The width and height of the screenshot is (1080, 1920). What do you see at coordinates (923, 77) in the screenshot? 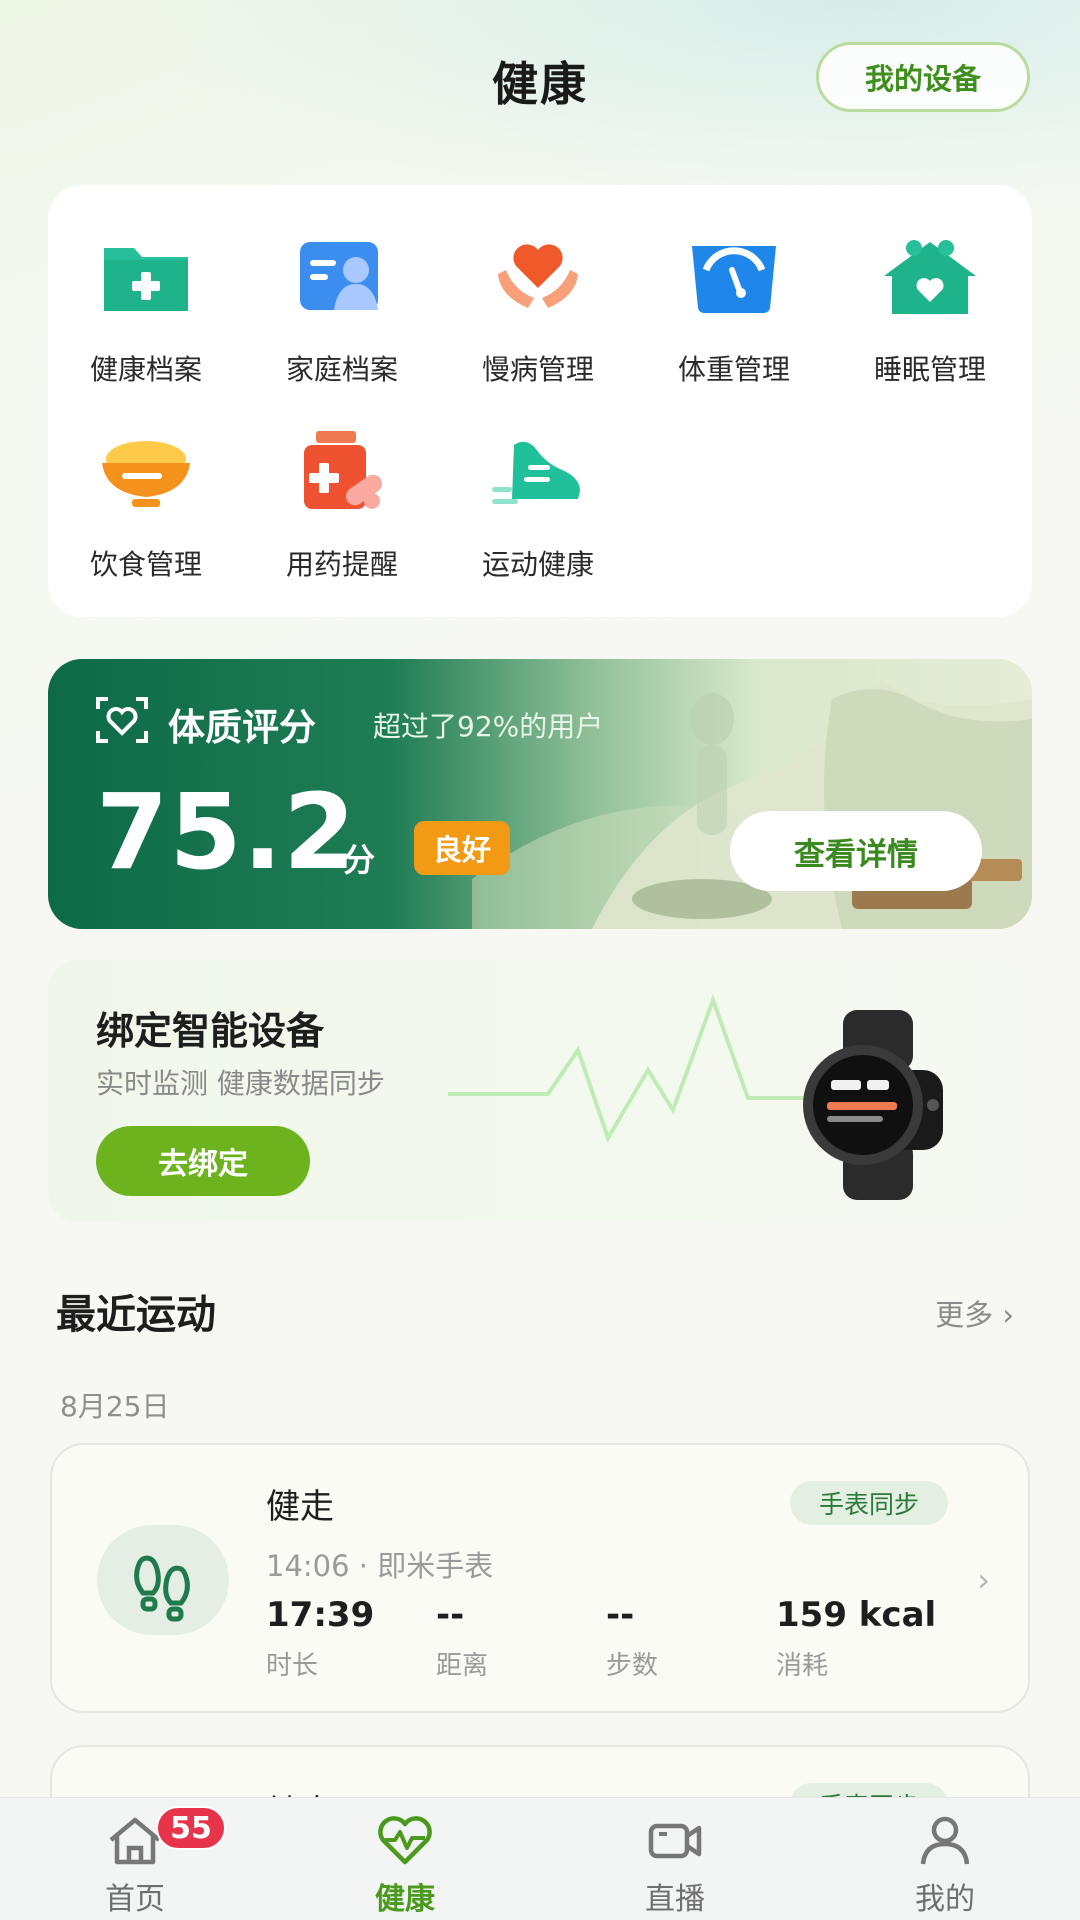
I see `my-devices-button: 我的设备` at bounding box center [923, 77].